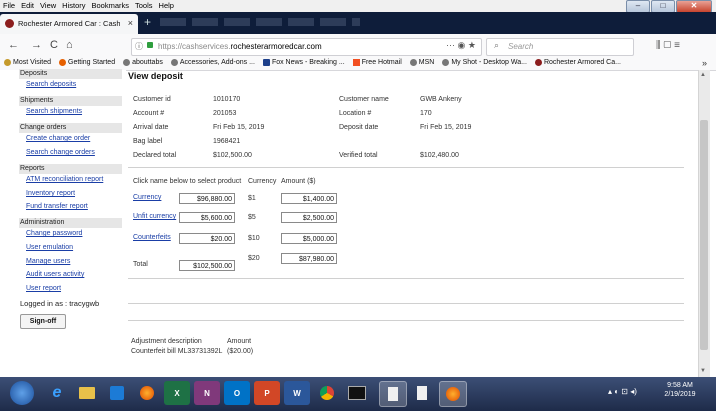 The image size is (716, 411). What do you see at coordinates (152, 237) in the screenshot?
I see `product-link-counterfeits: Counterfeits` at bounding box center [152, 237].